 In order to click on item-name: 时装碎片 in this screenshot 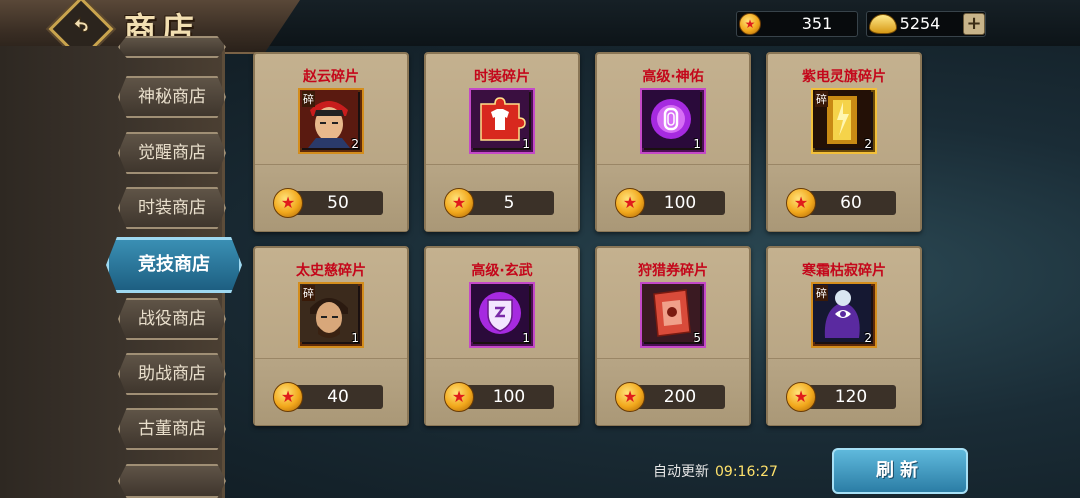, I will do `click(502, 77)`.